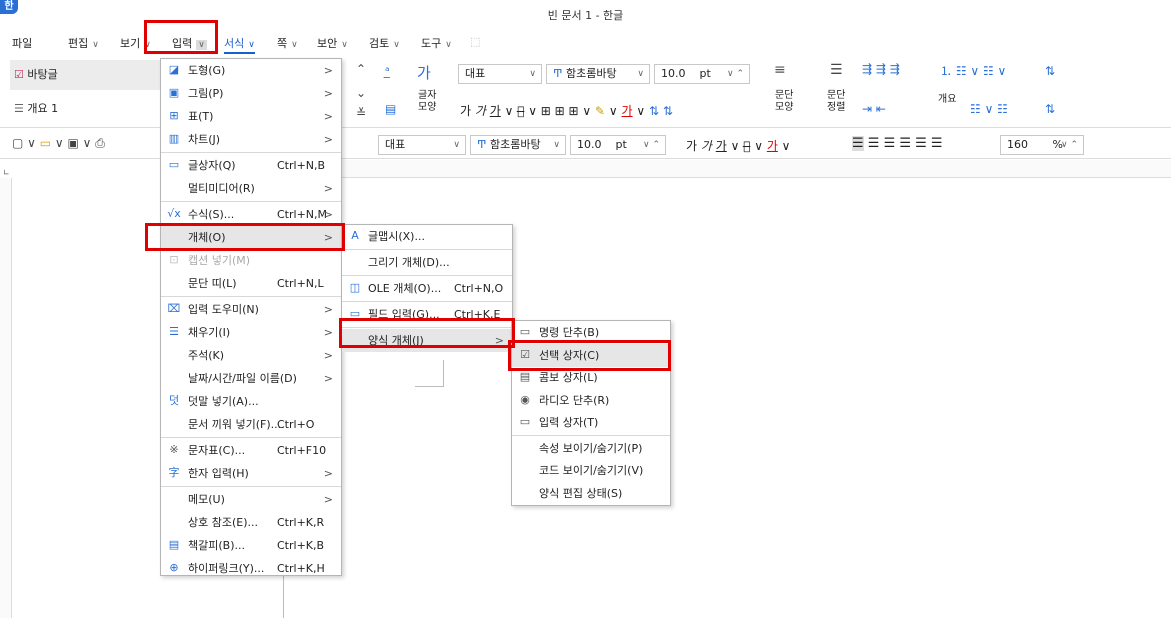 This screenshot has width=1171, height=618. I want to click on input-menu-item: ▥ 차트(J) >, so click(251, 139).